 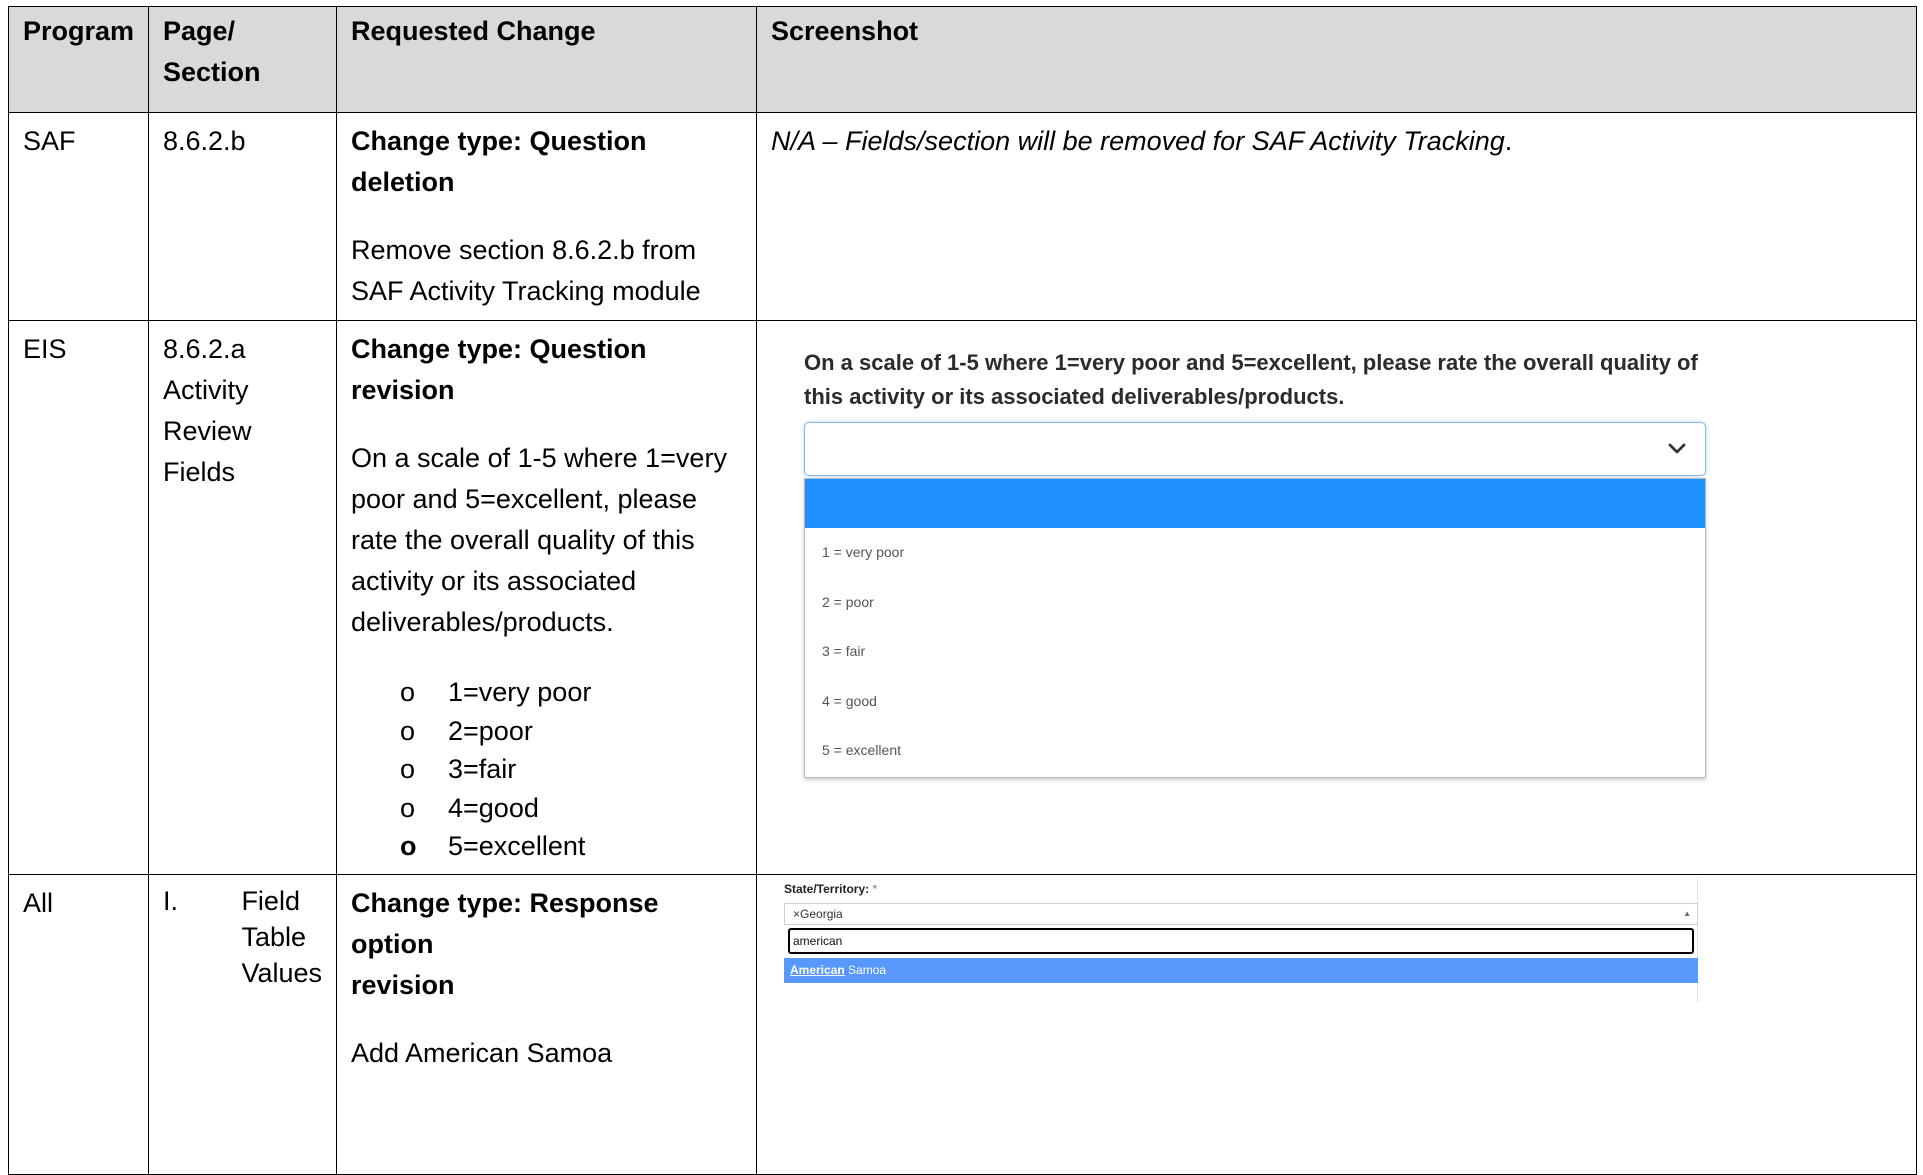 What do you see at coordinates (796, 914) in the screenshot?
I see `remove-selection-icon: ×` at bounding box center [796, 914].